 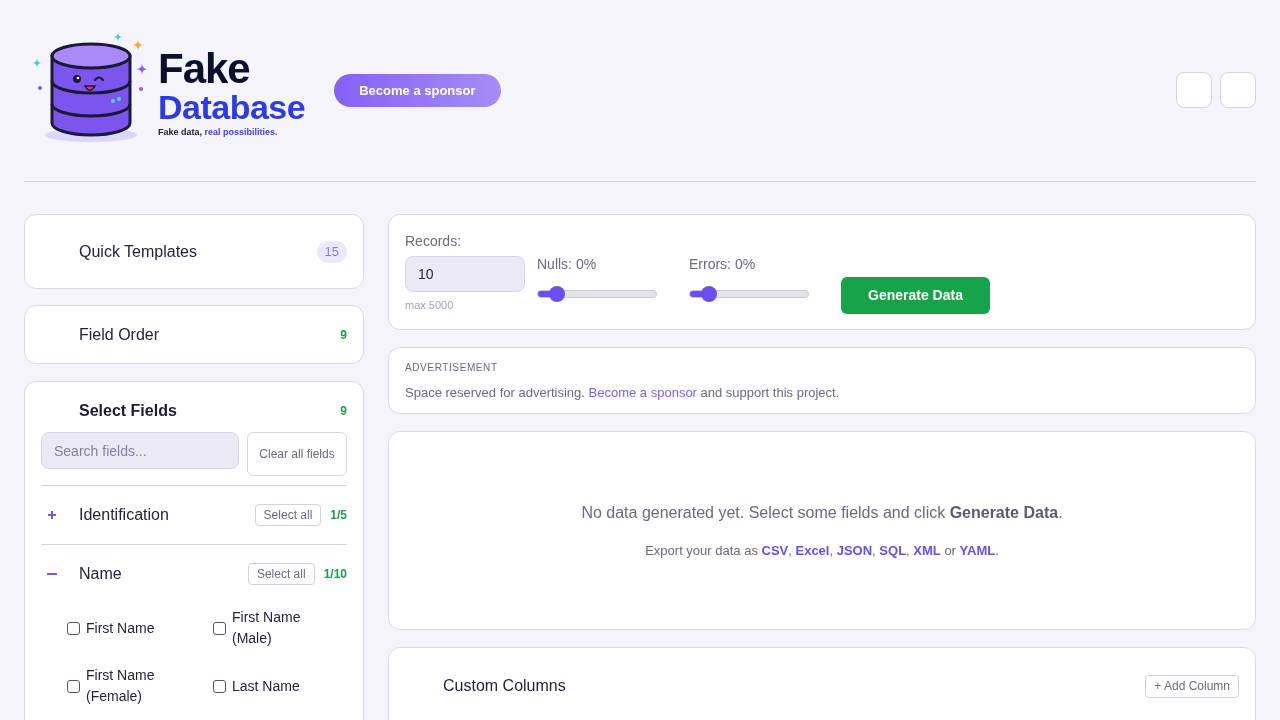 I want to click on ad-text: Space reserved for advertising. Become a sponsor and support this project., so click(x=623, y=392).